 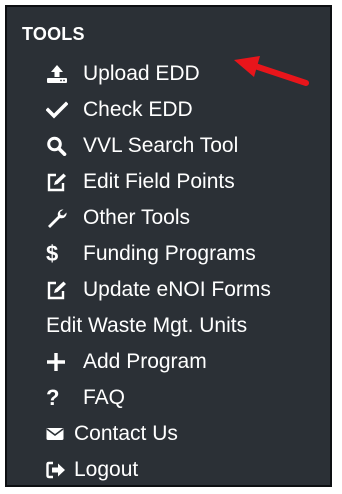 I want to click on search-icon, so click(x=59, y=146).